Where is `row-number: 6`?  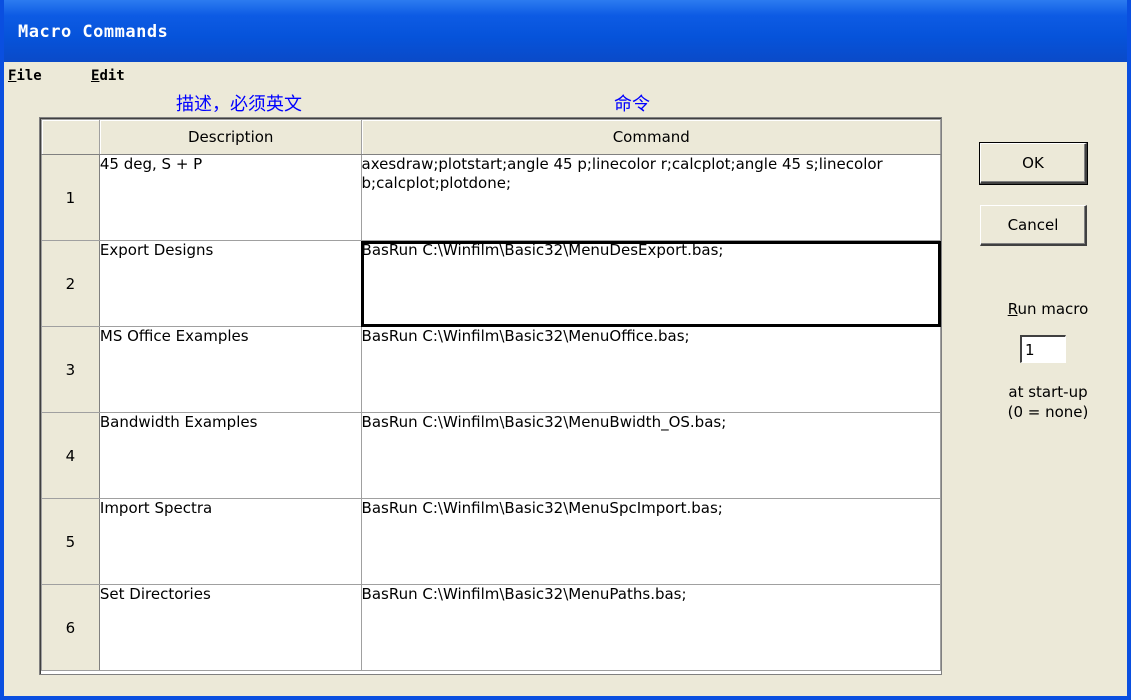
row-number: 6 is located at coordinates (70, 627).